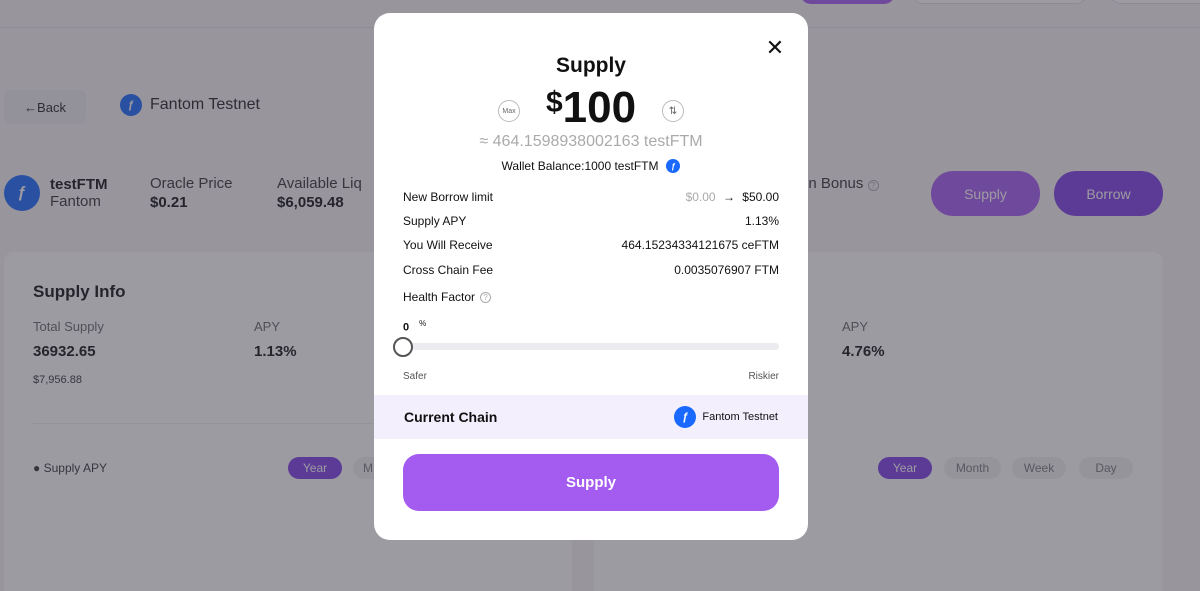 Image resolution: width=1200 pixels, height=591 pixels. I want to click on slider-value: 0, so click(406, 327).